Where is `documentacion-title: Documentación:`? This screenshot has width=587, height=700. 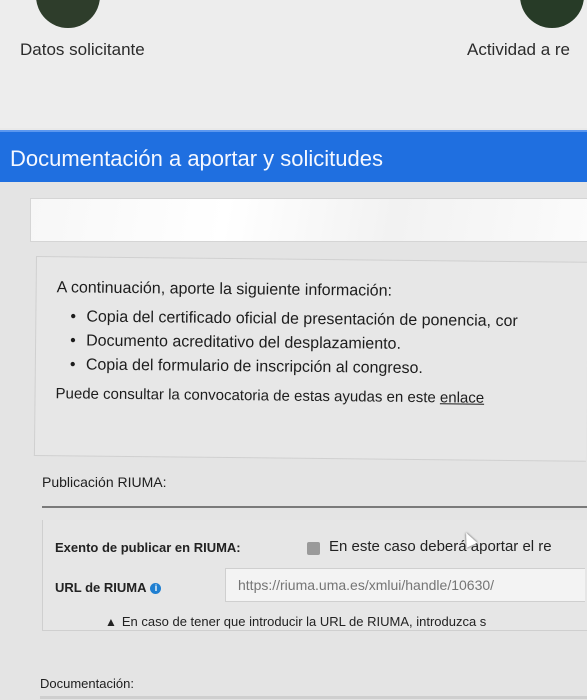
documentacion-title: Documentación: is located at coordinates (87, 683).